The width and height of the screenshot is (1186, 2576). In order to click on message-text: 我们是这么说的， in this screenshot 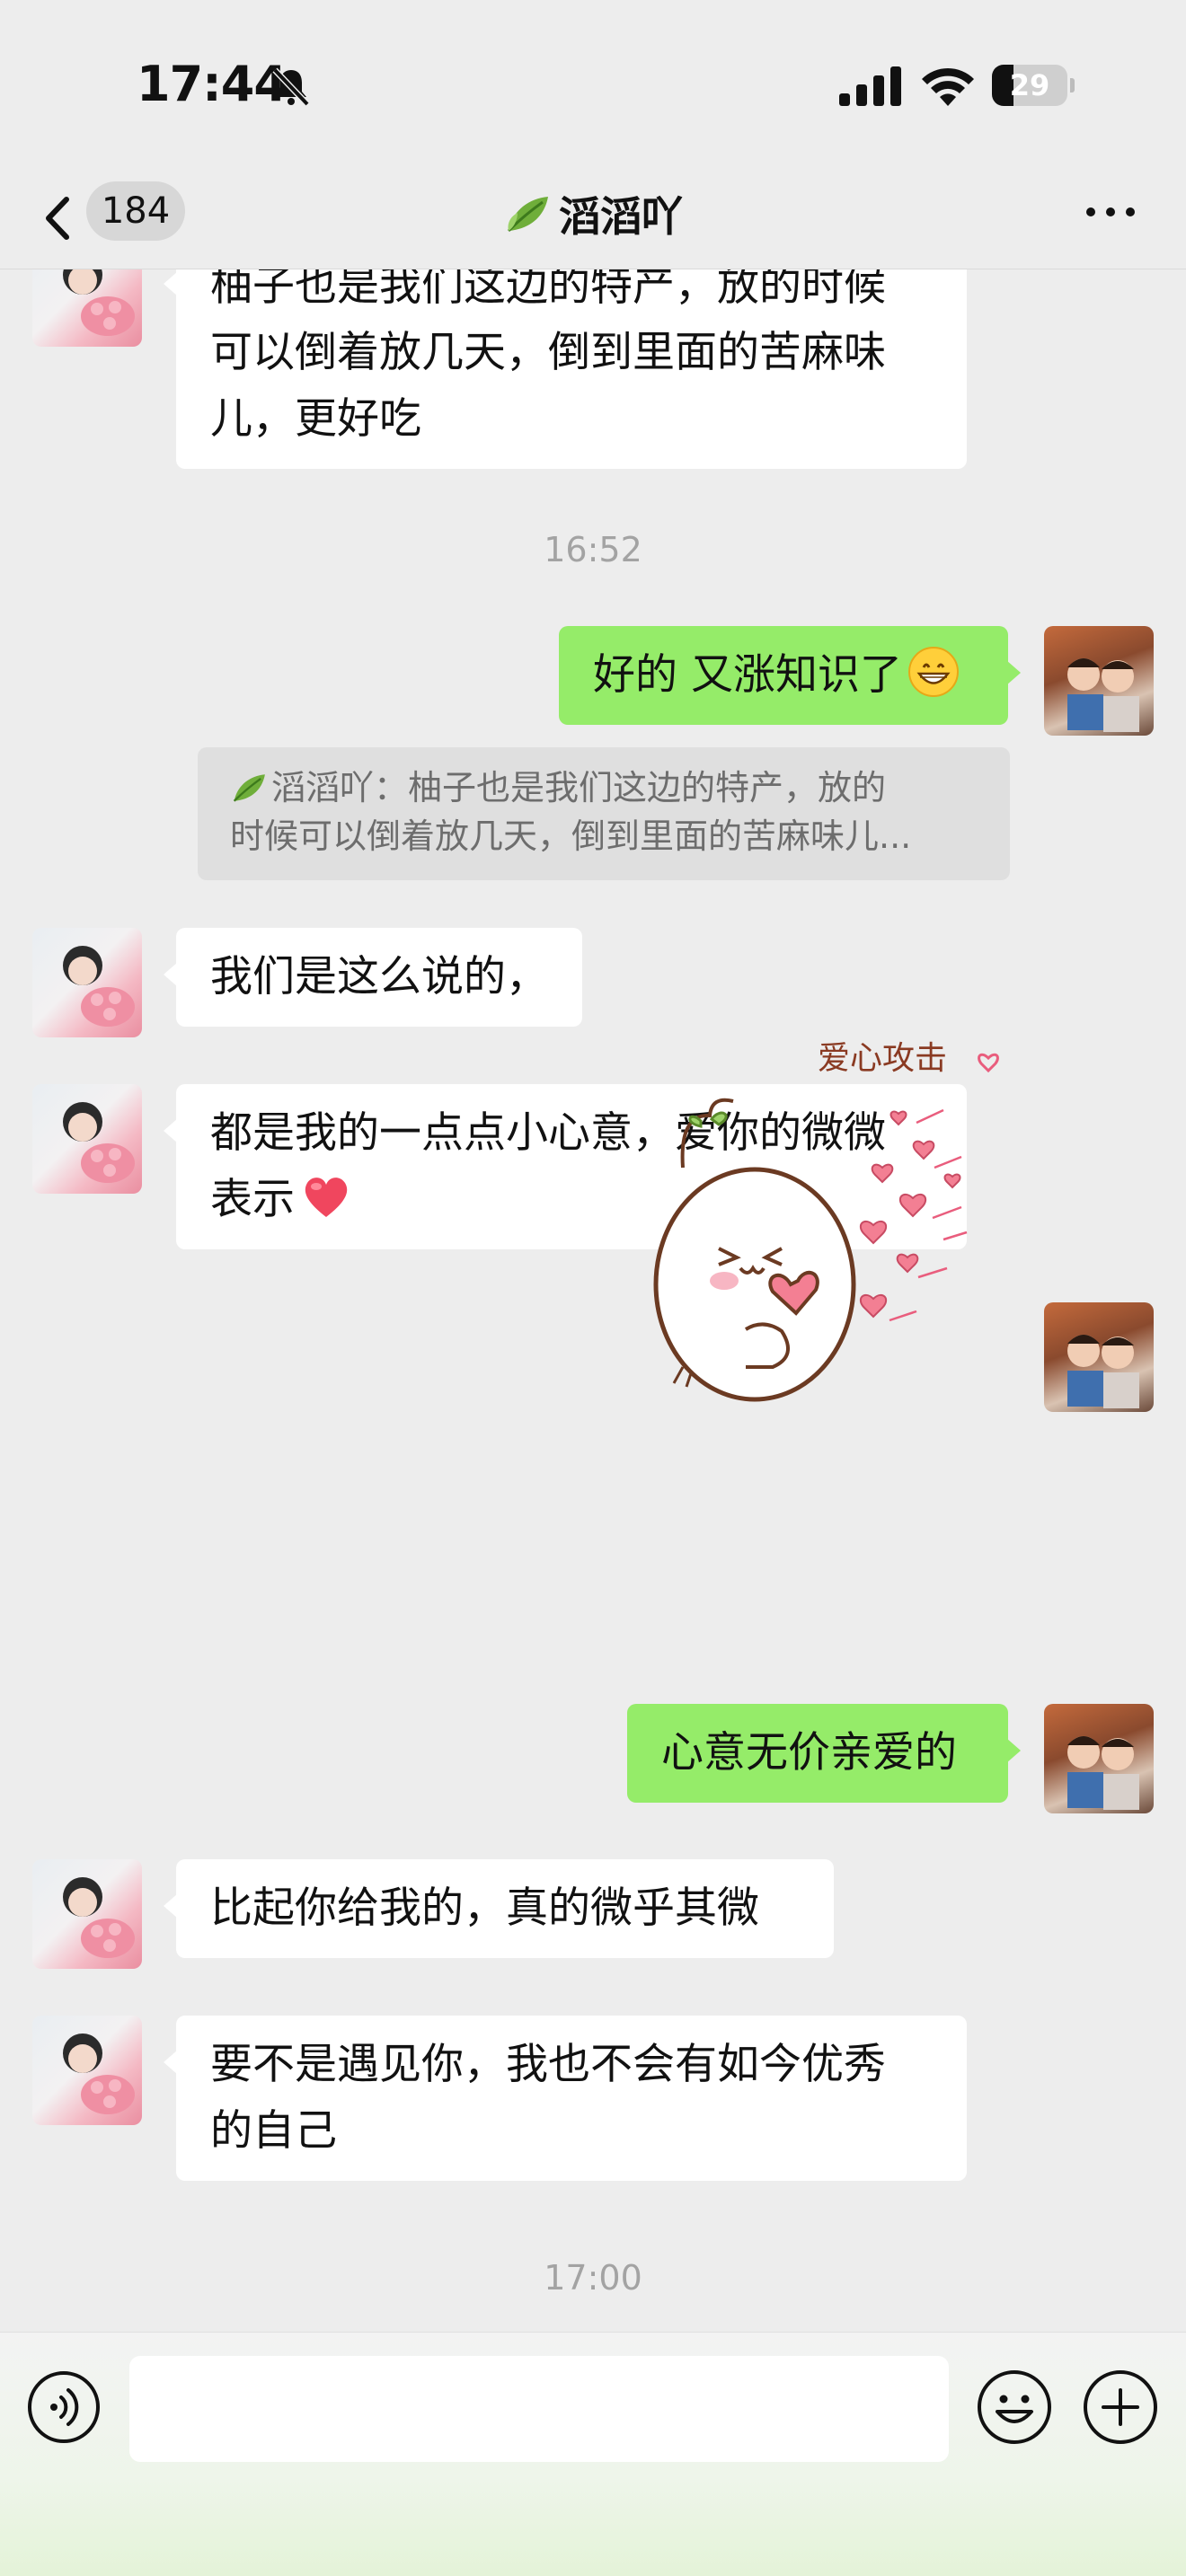, I will do `click(379, 976)`.